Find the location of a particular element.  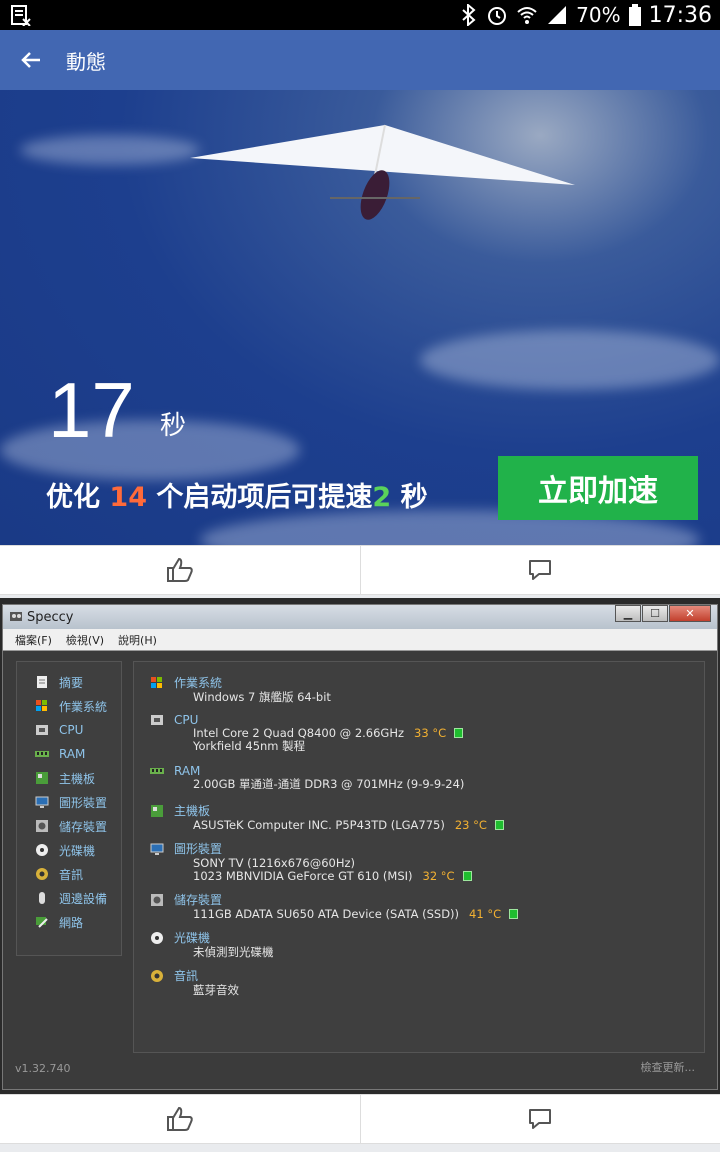

detail-line: 2.00GB 單通道-通道 DDR3 @ 701MHz (9-9-9-24) is located at coordinates (329, 784).